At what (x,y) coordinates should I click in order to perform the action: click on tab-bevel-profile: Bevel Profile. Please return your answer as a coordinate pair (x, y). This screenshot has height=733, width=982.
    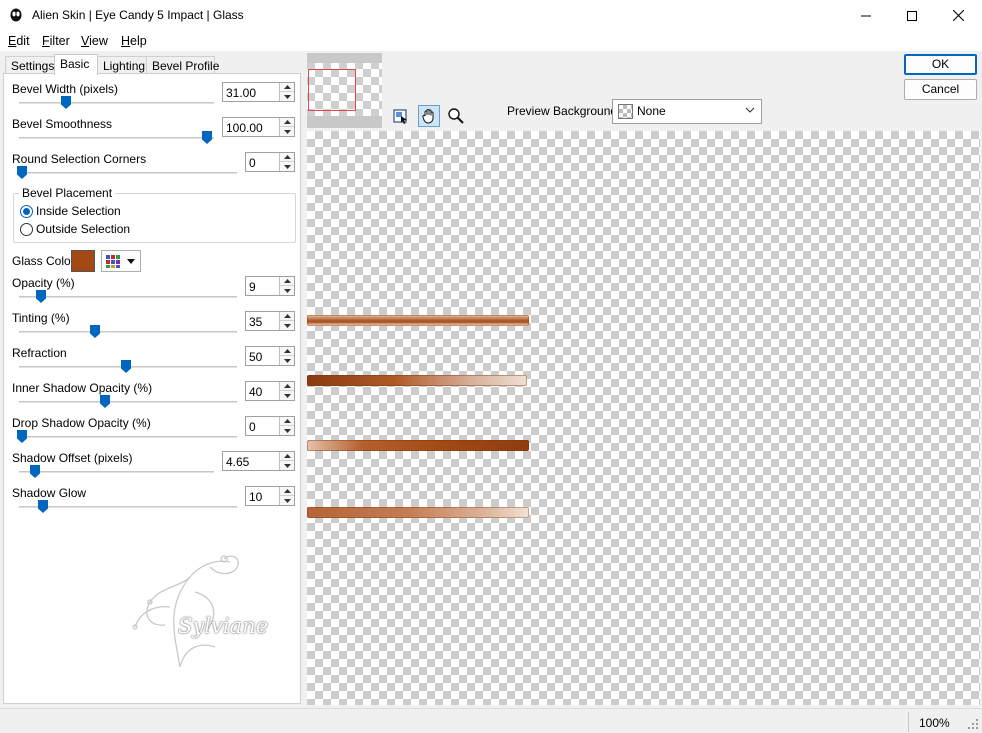
    Looking at the image, I should click on (182, 65).